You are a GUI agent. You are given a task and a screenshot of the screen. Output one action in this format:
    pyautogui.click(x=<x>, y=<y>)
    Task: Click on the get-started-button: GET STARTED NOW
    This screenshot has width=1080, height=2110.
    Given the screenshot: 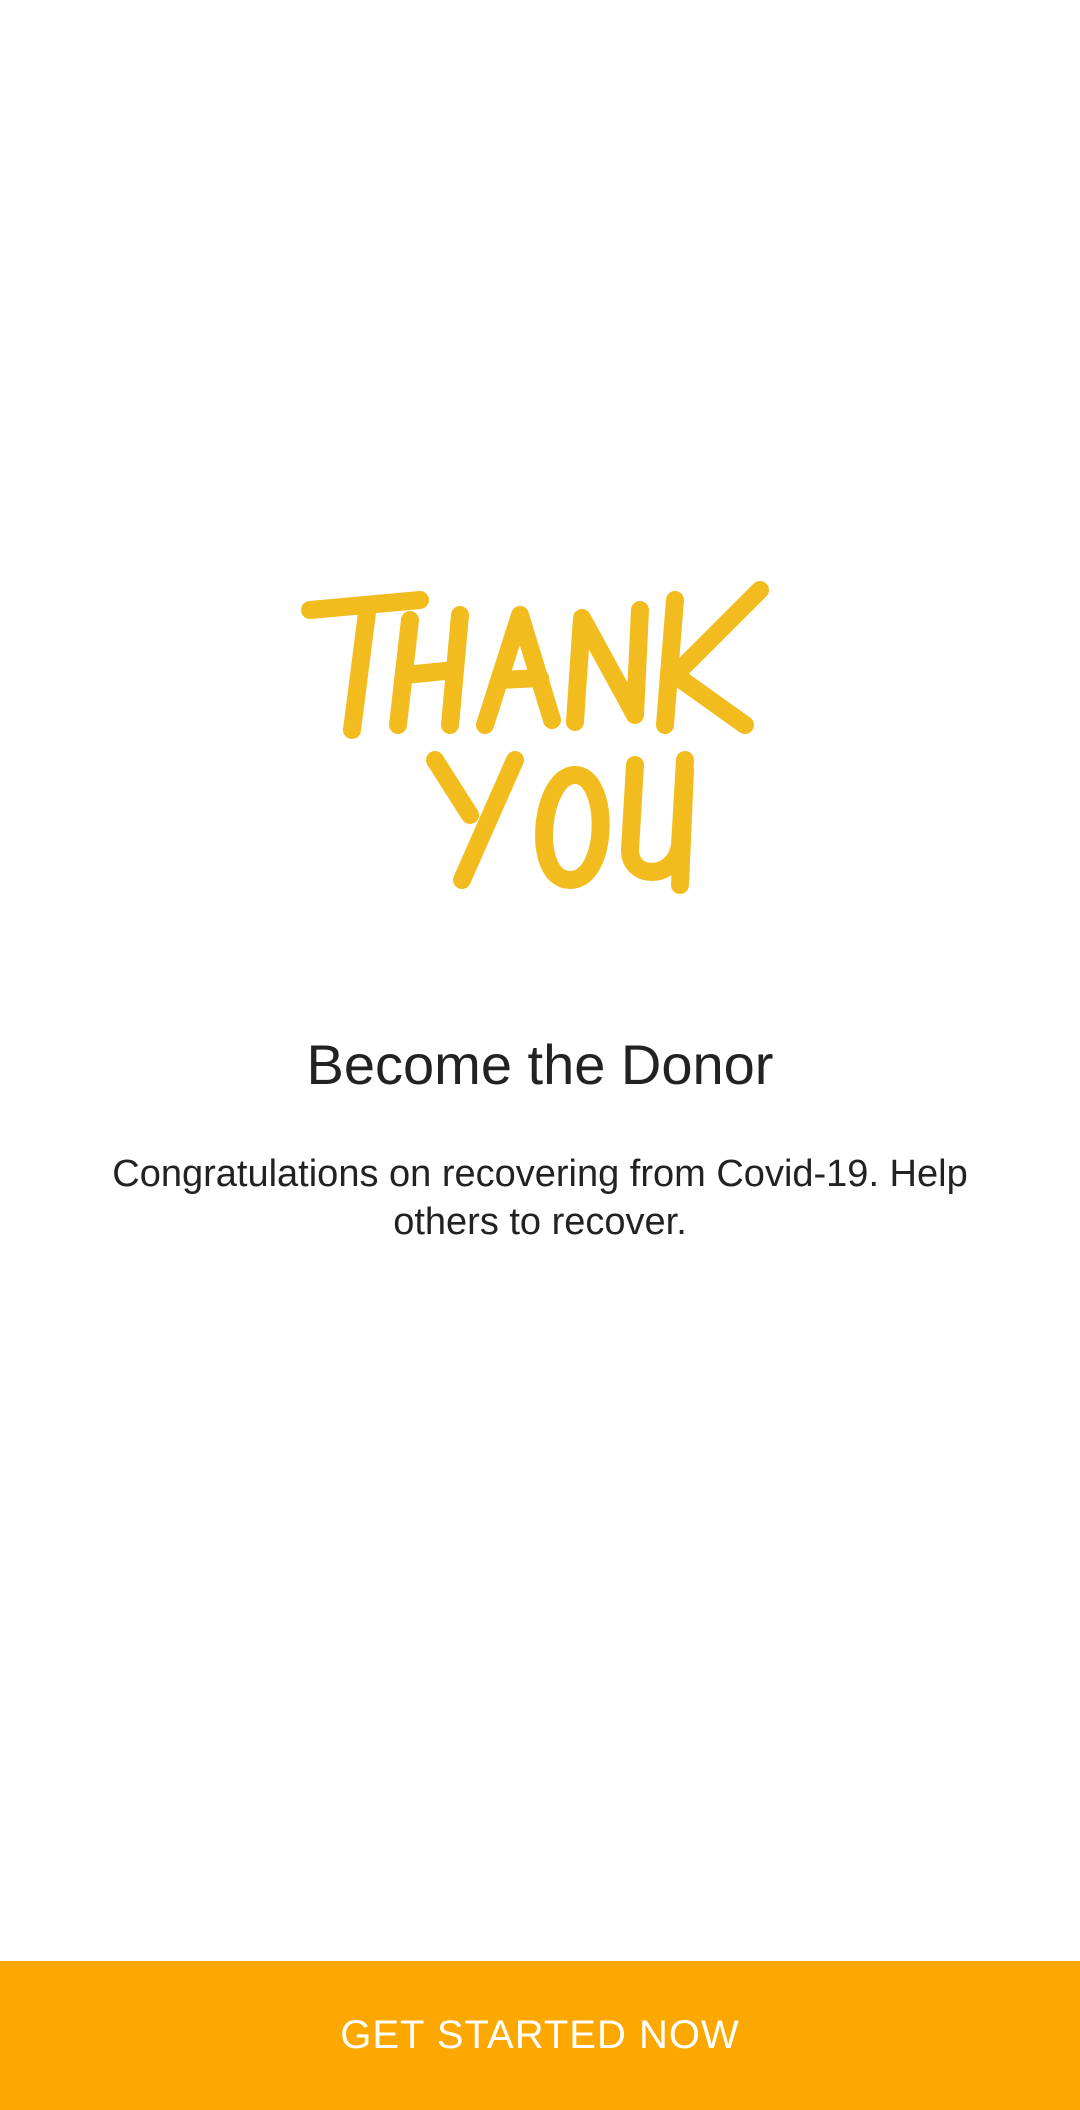 What is the action you would take?
    pyautogui.click(x=540, y=2035)
    